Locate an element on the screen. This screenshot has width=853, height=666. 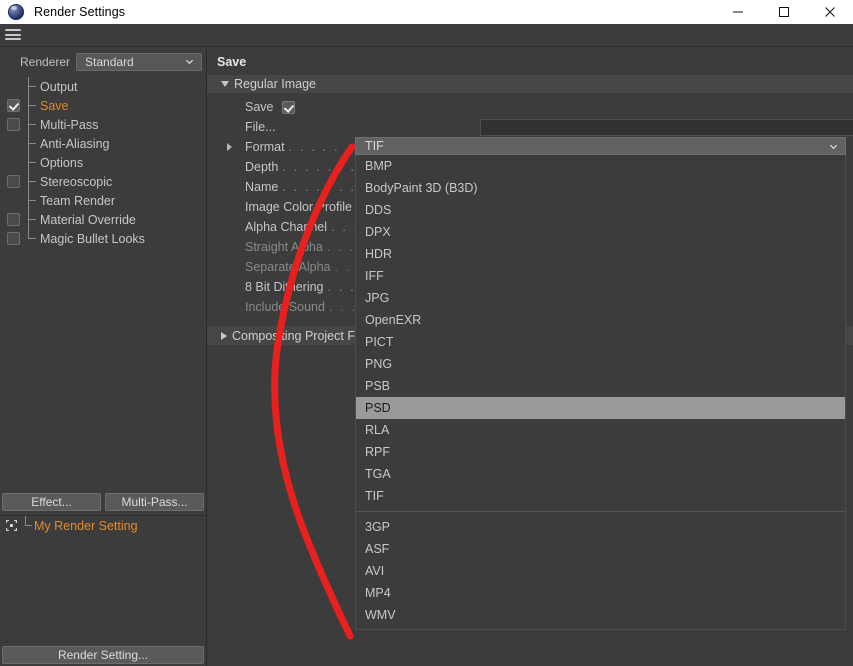
dropdown-option: IFF is located at coordinates (600, 276).